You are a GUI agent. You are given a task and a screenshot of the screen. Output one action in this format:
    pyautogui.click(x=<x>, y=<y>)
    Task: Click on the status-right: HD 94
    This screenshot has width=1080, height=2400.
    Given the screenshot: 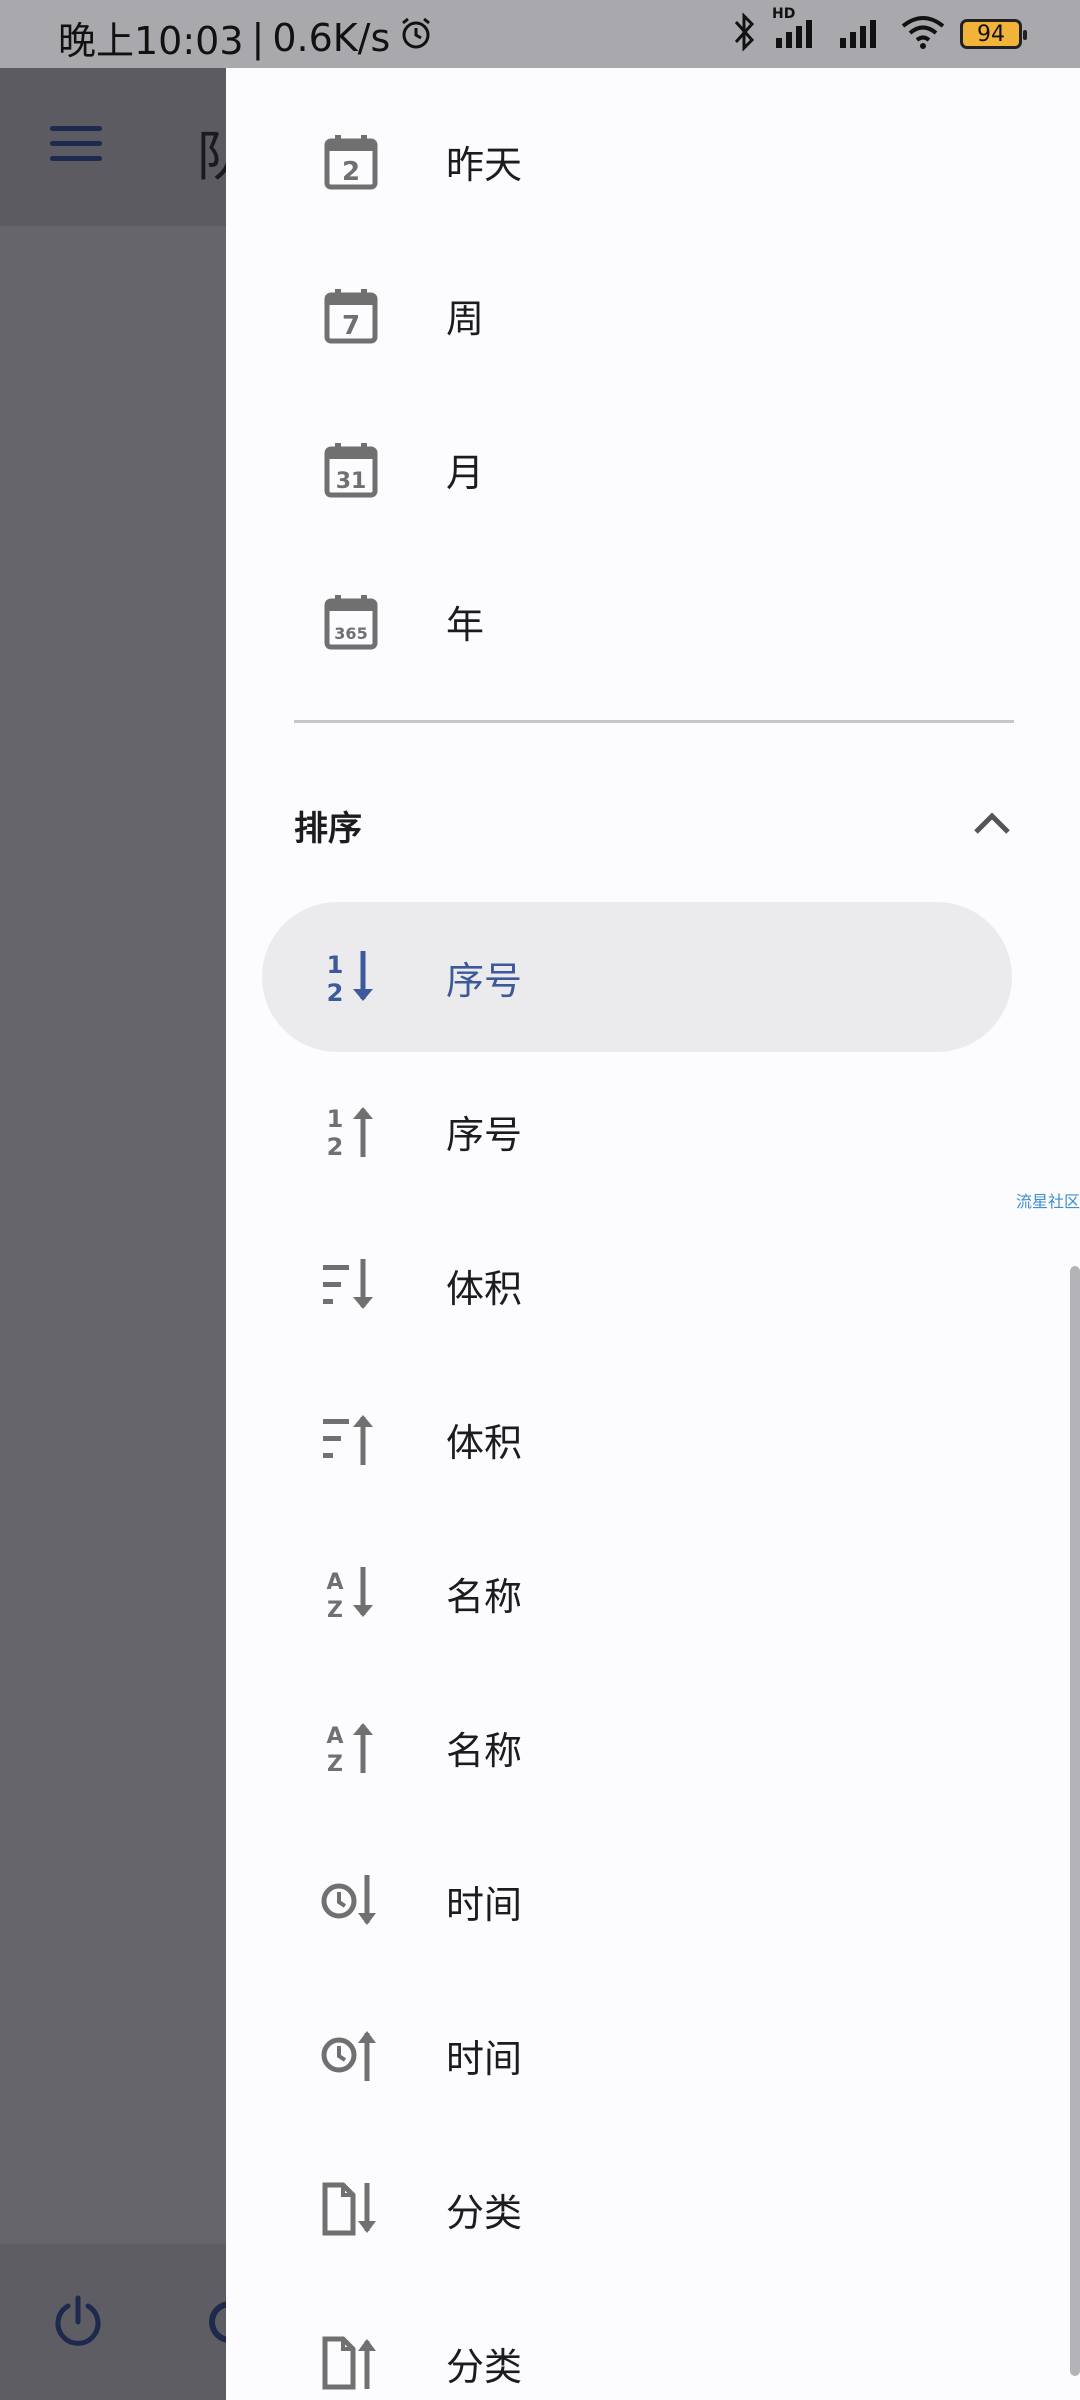 What is the action you would take?
    pyautogui.click(x=879, y=31)
    